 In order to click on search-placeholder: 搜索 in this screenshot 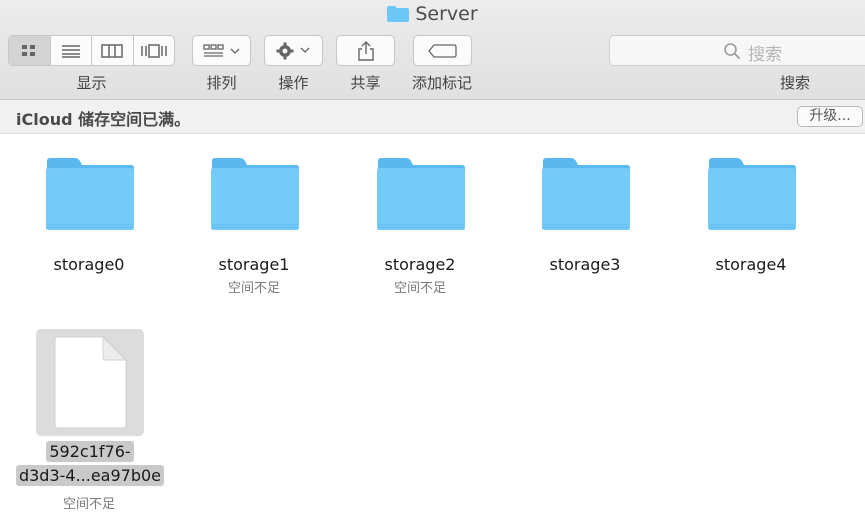, I will do `click(765, 55)`.